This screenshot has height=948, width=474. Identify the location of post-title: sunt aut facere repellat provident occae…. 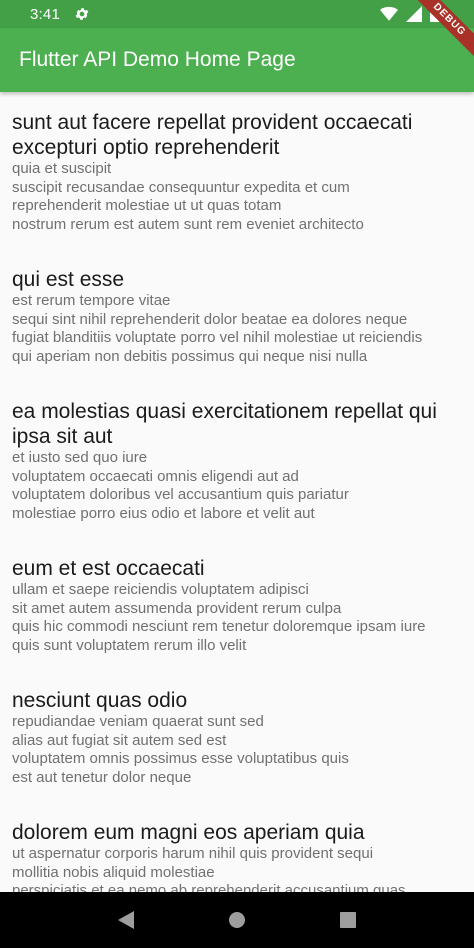
(212, 135).